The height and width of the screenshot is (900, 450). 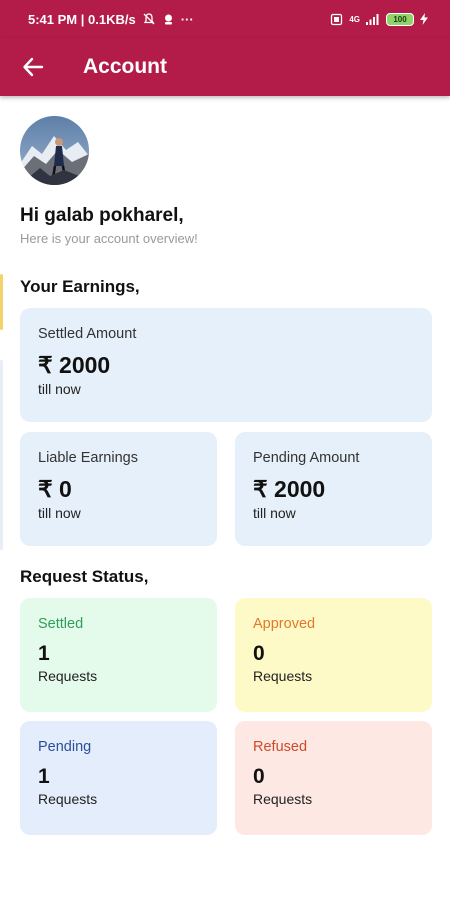 What do you see at coordinates (283, 676) in the screenshot?
I see `approved-requests-sub: Requests` at bounding box center [283, 676].